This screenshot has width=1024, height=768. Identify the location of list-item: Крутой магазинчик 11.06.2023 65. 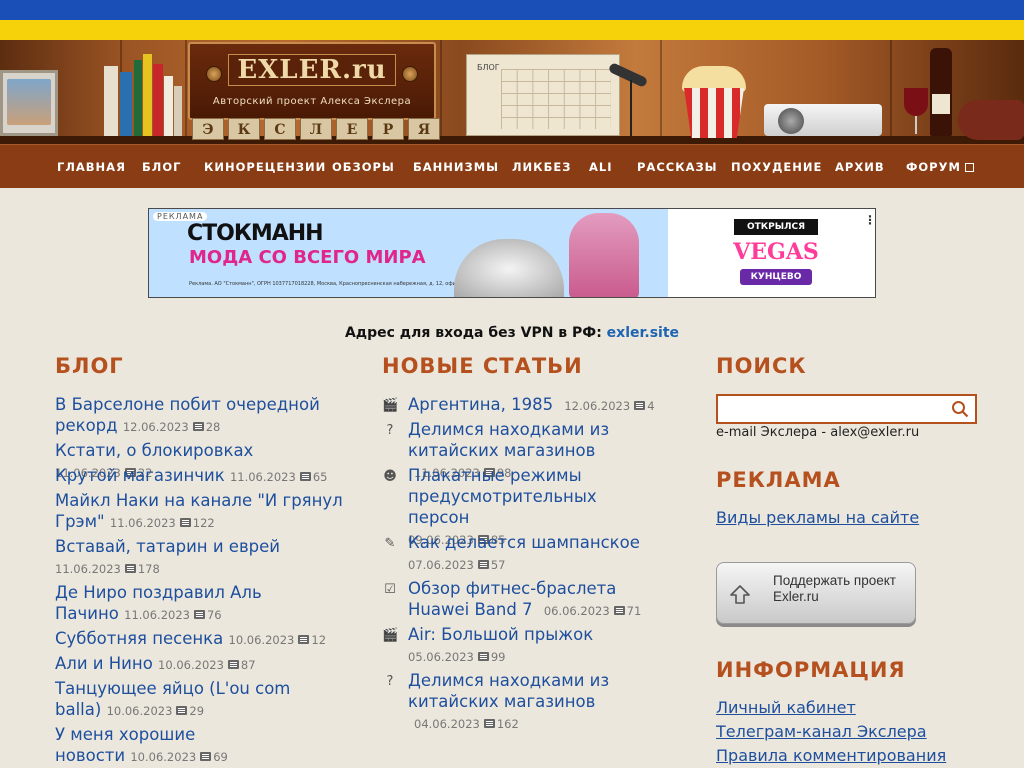
(205, 476).